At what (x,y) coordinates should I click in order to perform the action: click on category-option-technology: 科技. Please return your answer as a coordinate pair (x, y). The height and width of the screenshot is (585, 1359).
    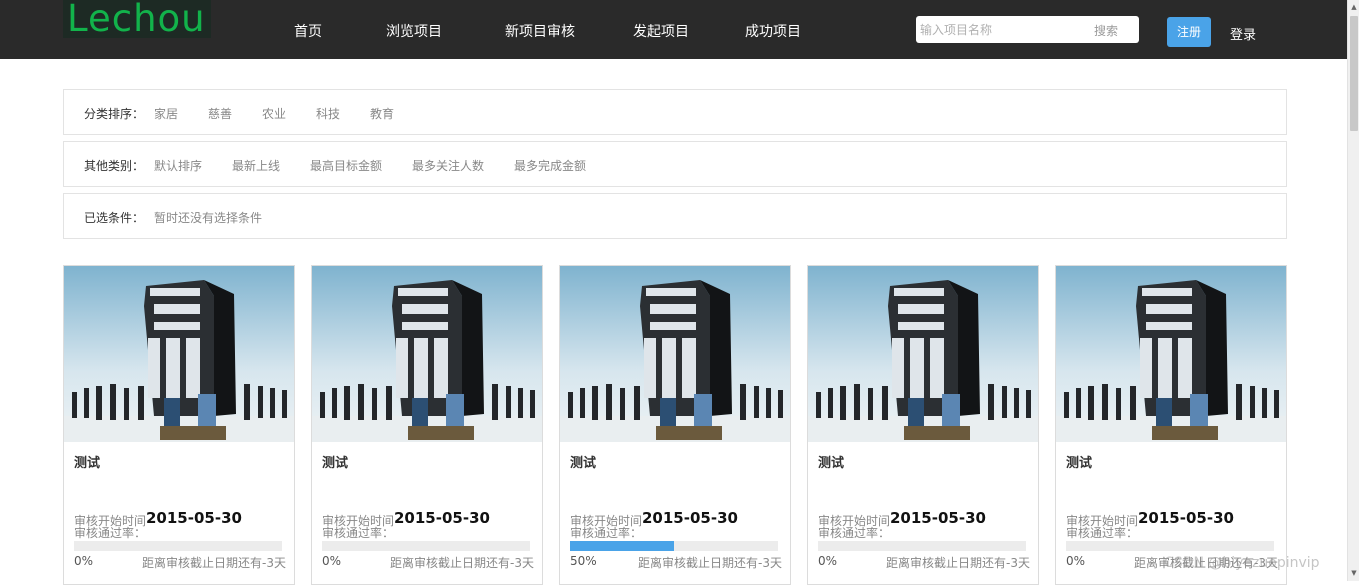
    Looking at the image, I should click on (328, 113).